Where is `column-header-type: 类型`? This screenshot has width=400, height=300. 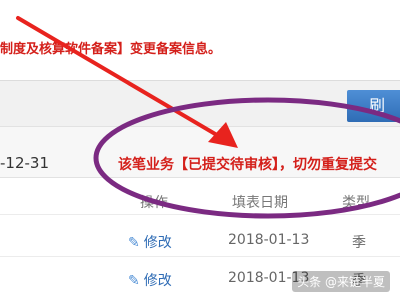
column-header-type: 类型 is located at coordinates (356, 203).